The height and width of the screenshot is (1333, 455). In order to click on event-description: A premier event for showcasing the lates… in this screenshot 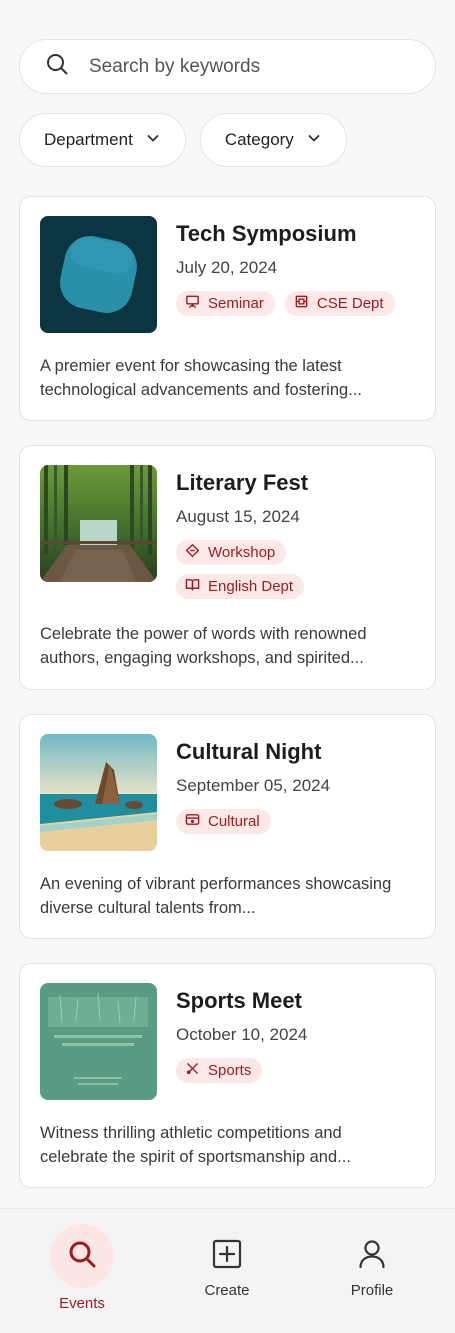, I will do `click(201, 378)`.